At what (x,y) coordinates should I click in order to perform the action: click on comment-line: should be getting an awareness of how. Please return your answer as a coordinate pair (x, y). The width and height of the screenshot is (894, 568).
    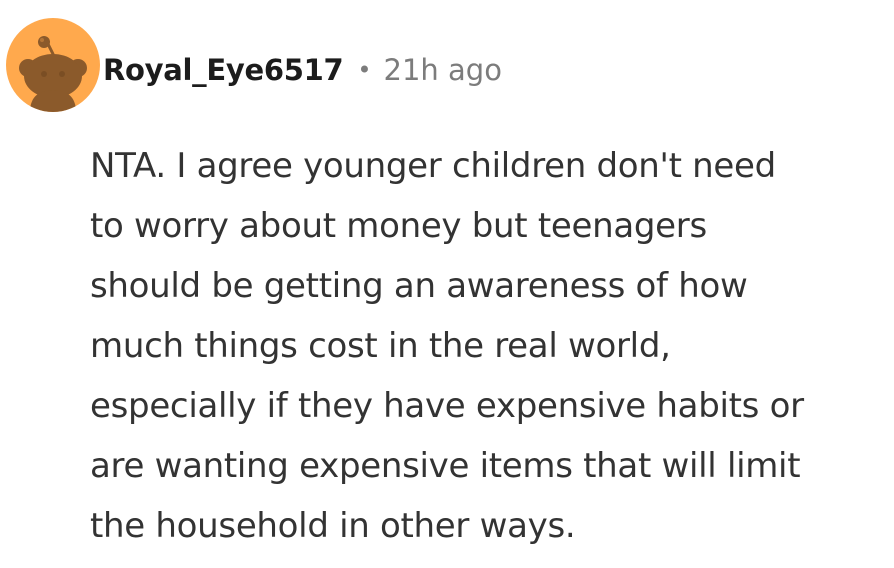
    Looking at the image, I should click on (419, 286).